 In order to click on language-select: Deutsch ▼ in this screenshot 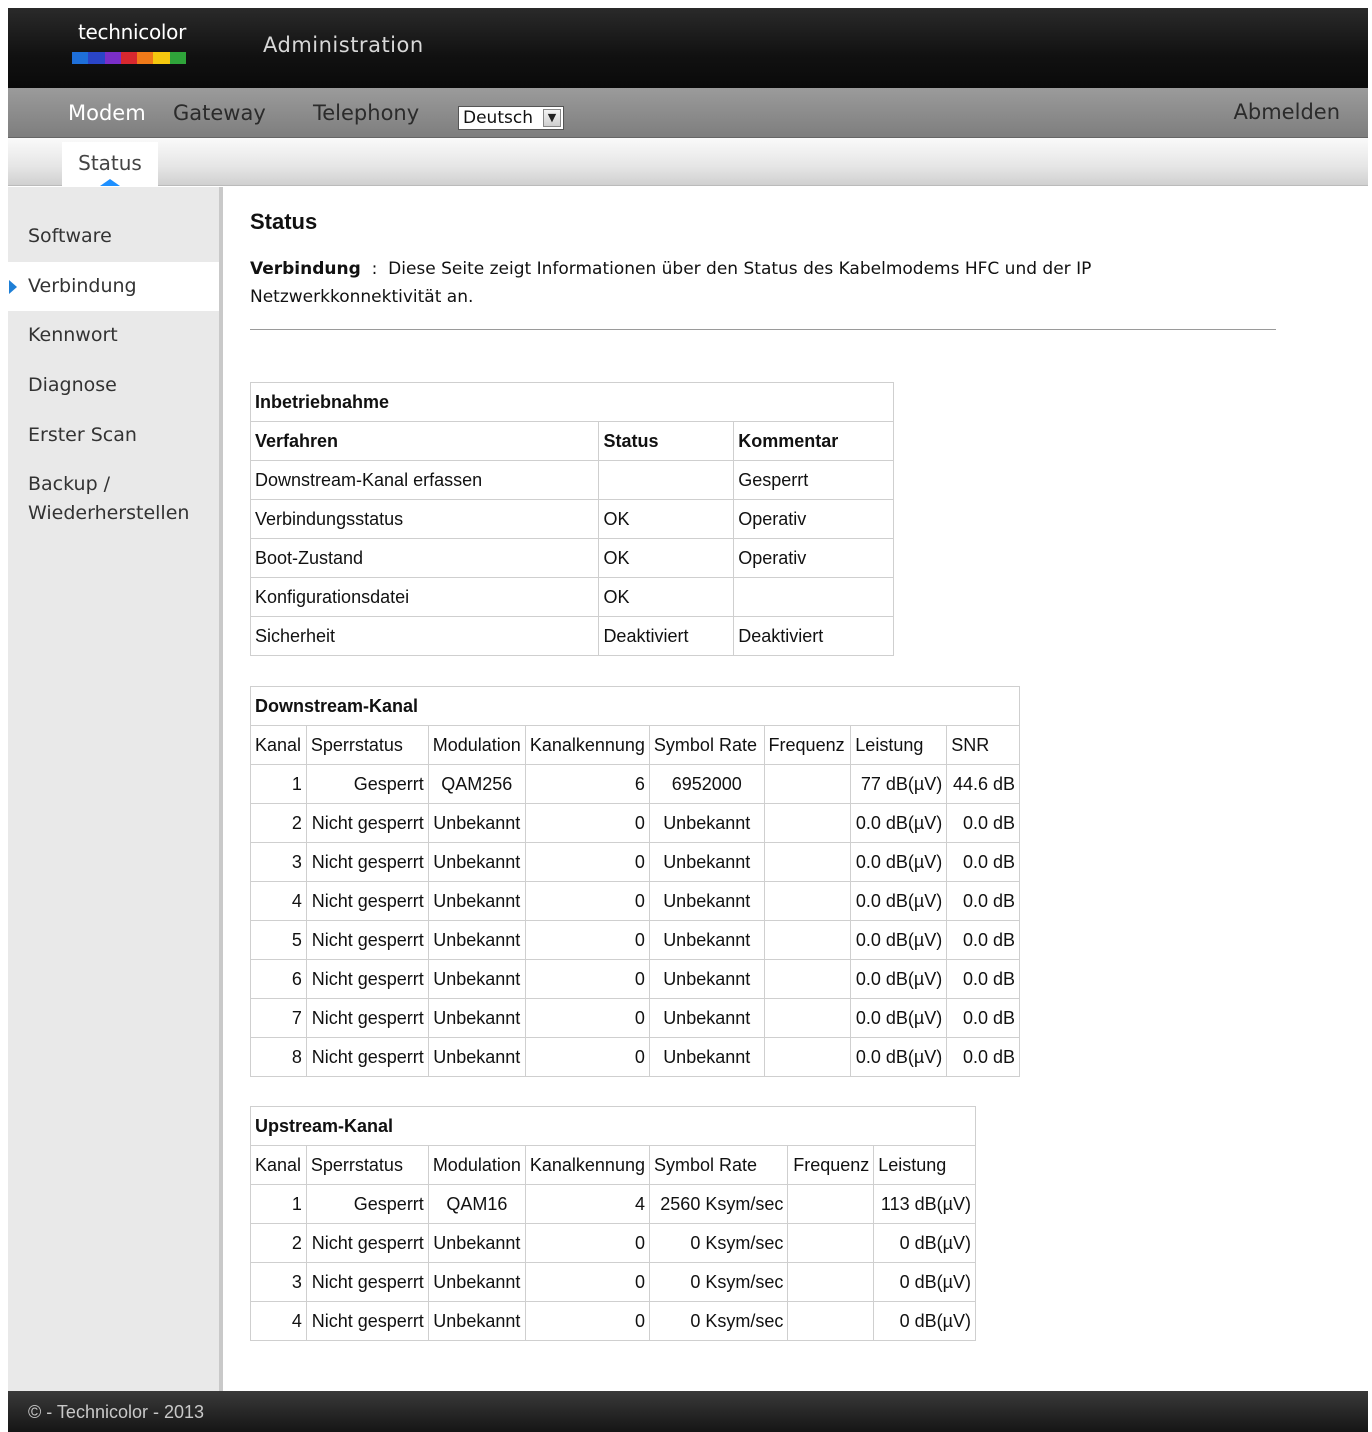, I will do `click(511, 118)`.